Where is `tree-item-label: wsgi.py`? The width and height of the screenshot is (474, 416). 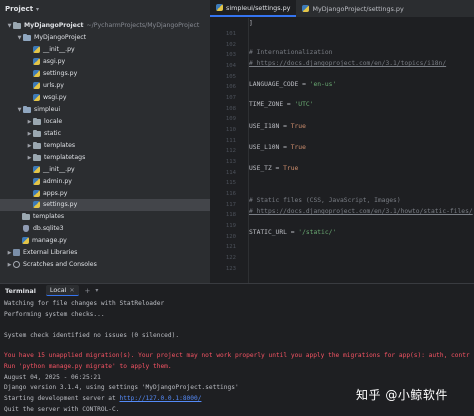 tree-item-label: wsgi.py is located at coordinates (55, 98).